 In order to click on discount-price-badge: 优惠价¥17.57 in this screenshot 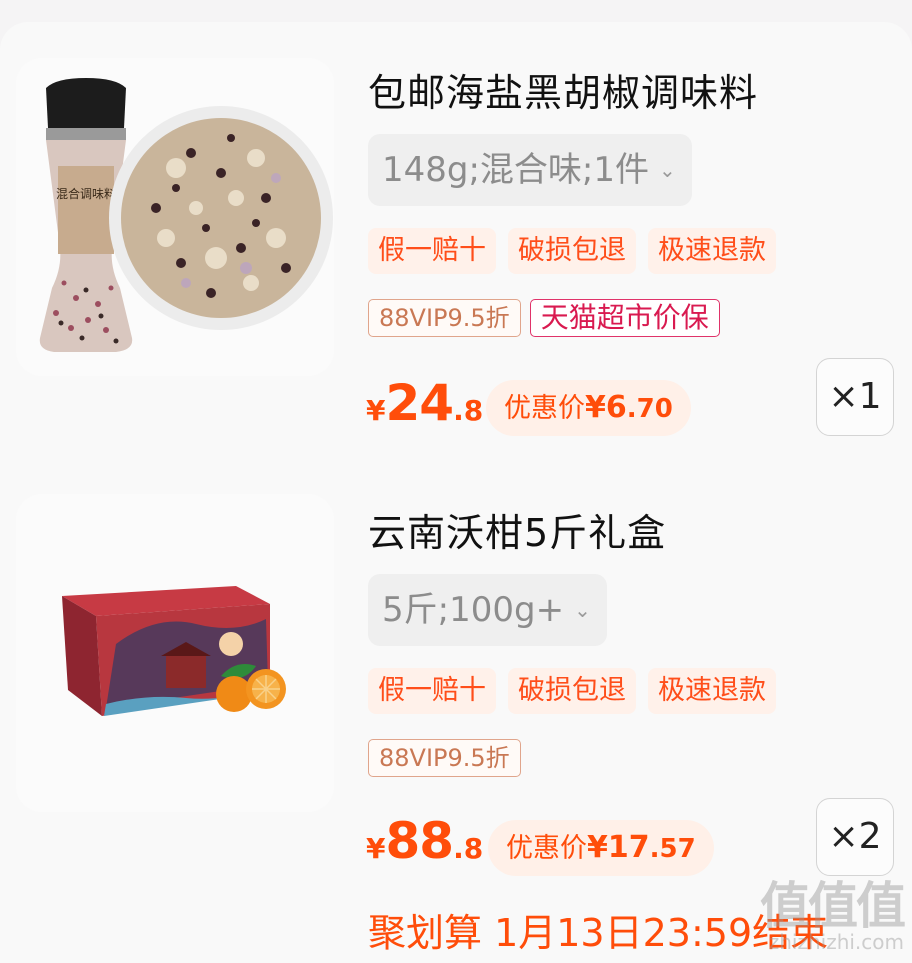, I will do `click(601, 848)`.